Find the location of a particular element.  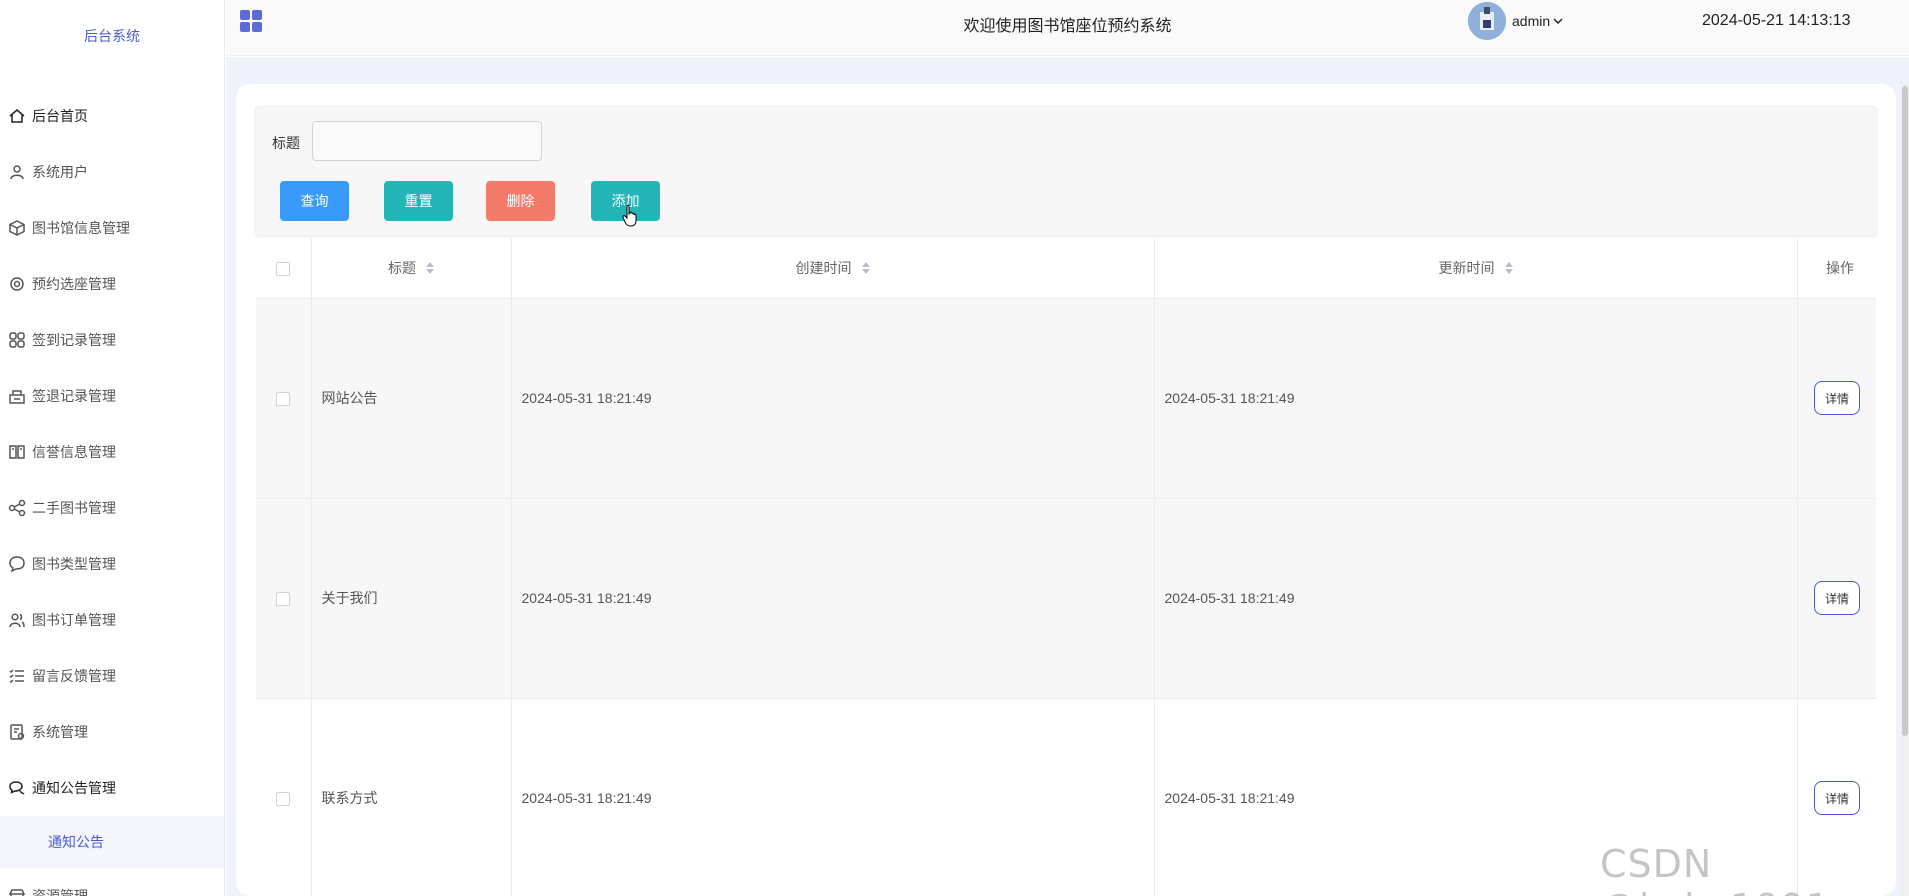

user-icon is located at coordinates (17, 172).